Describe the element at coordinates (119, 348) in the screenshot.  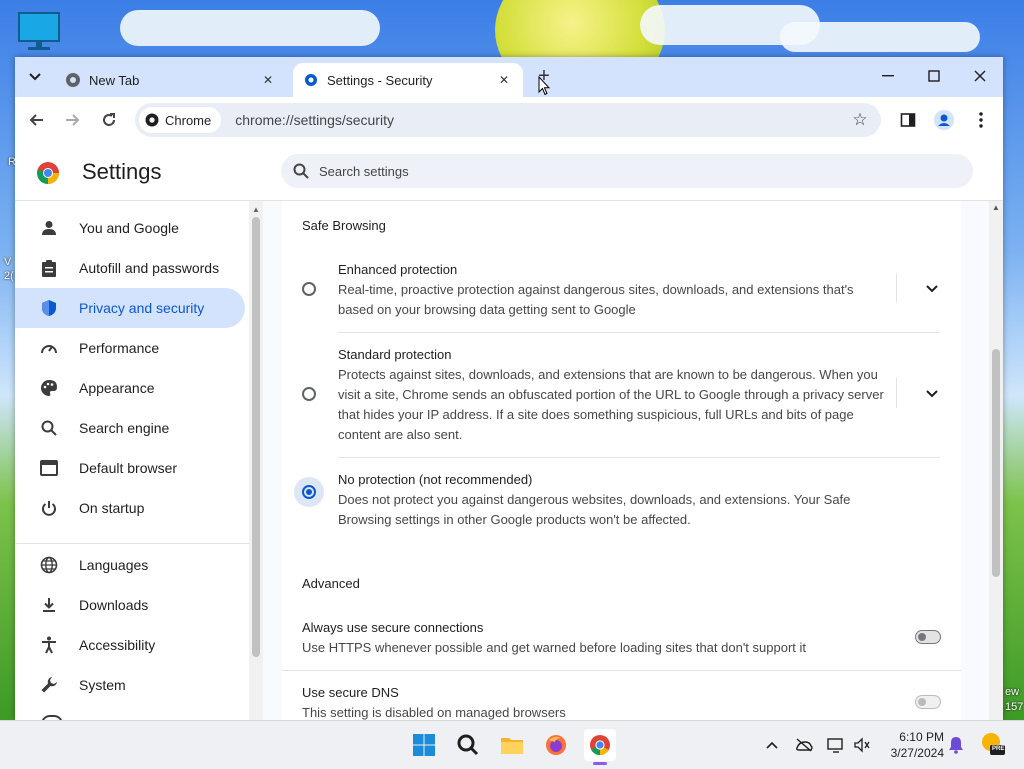
I see `sidebar-item-label: Performance` at that location.